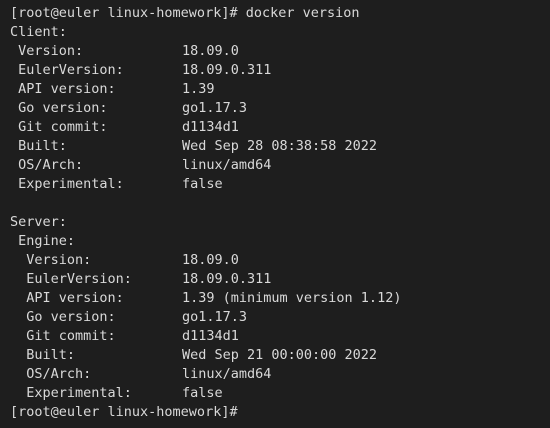  I want to click on client-row-api-version: API version: 1.39, so click(185, 89).